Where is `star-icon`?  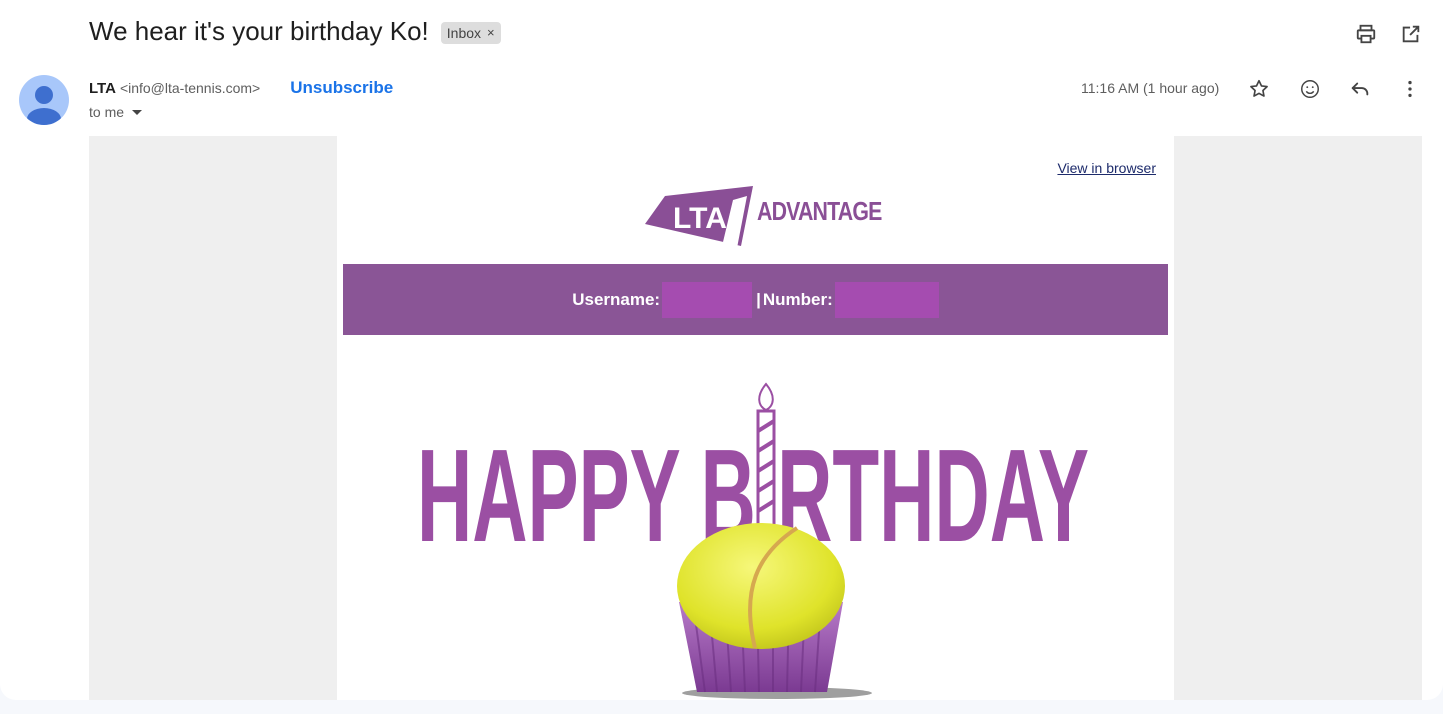
star-icon is located at coordinates (1259, 89).